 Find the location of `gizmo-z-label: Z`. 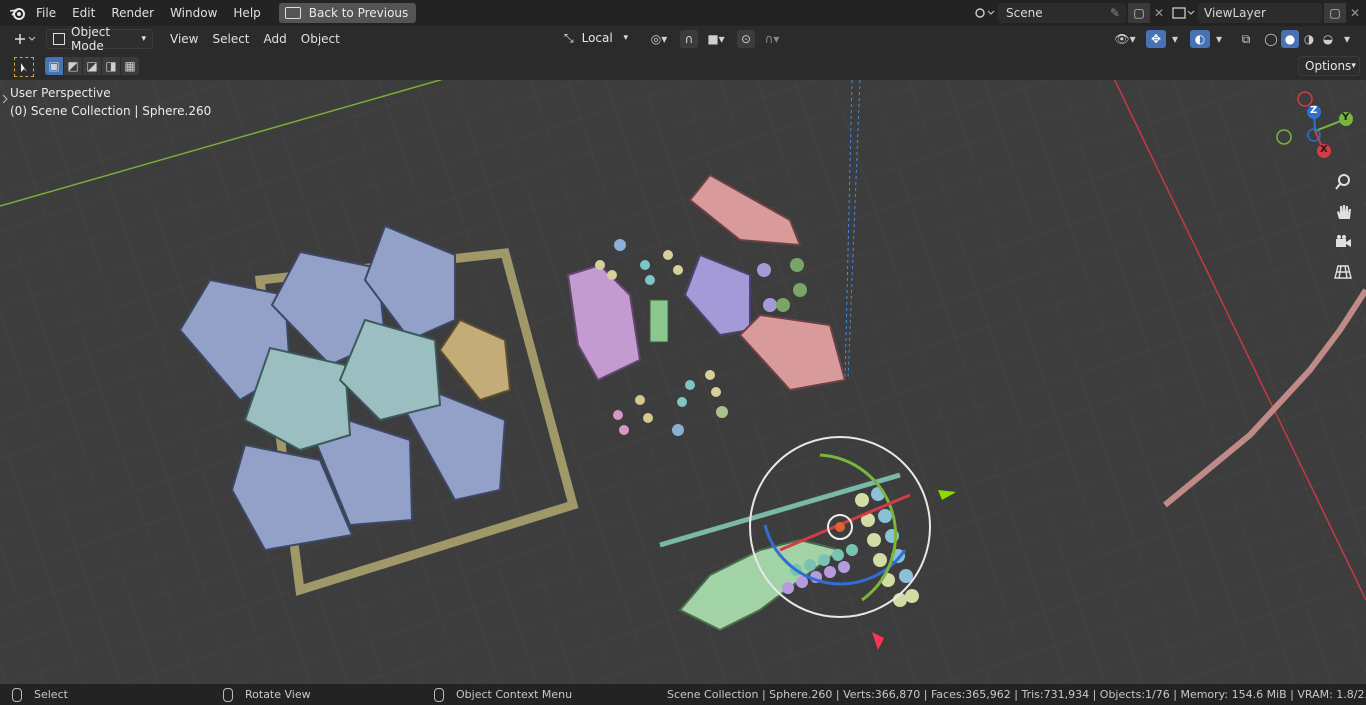

gizmo-z-label: Z is located at coordinates (1314, 110).